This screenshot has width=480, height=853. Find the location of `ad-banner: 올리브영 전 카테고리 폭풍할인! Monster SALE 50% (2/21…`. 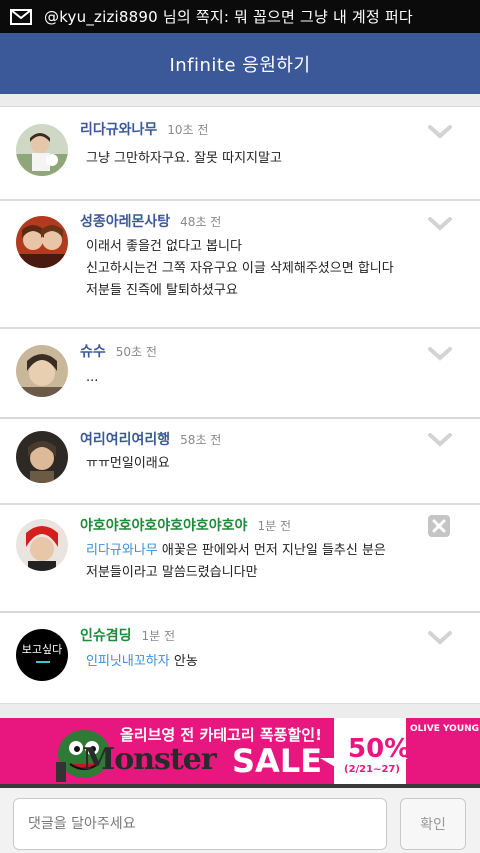

ad-banner: 올리브영 전 카테고리 폭풍할인! Monster SALE 50% (2/21… is located at coordinates (240, 751).